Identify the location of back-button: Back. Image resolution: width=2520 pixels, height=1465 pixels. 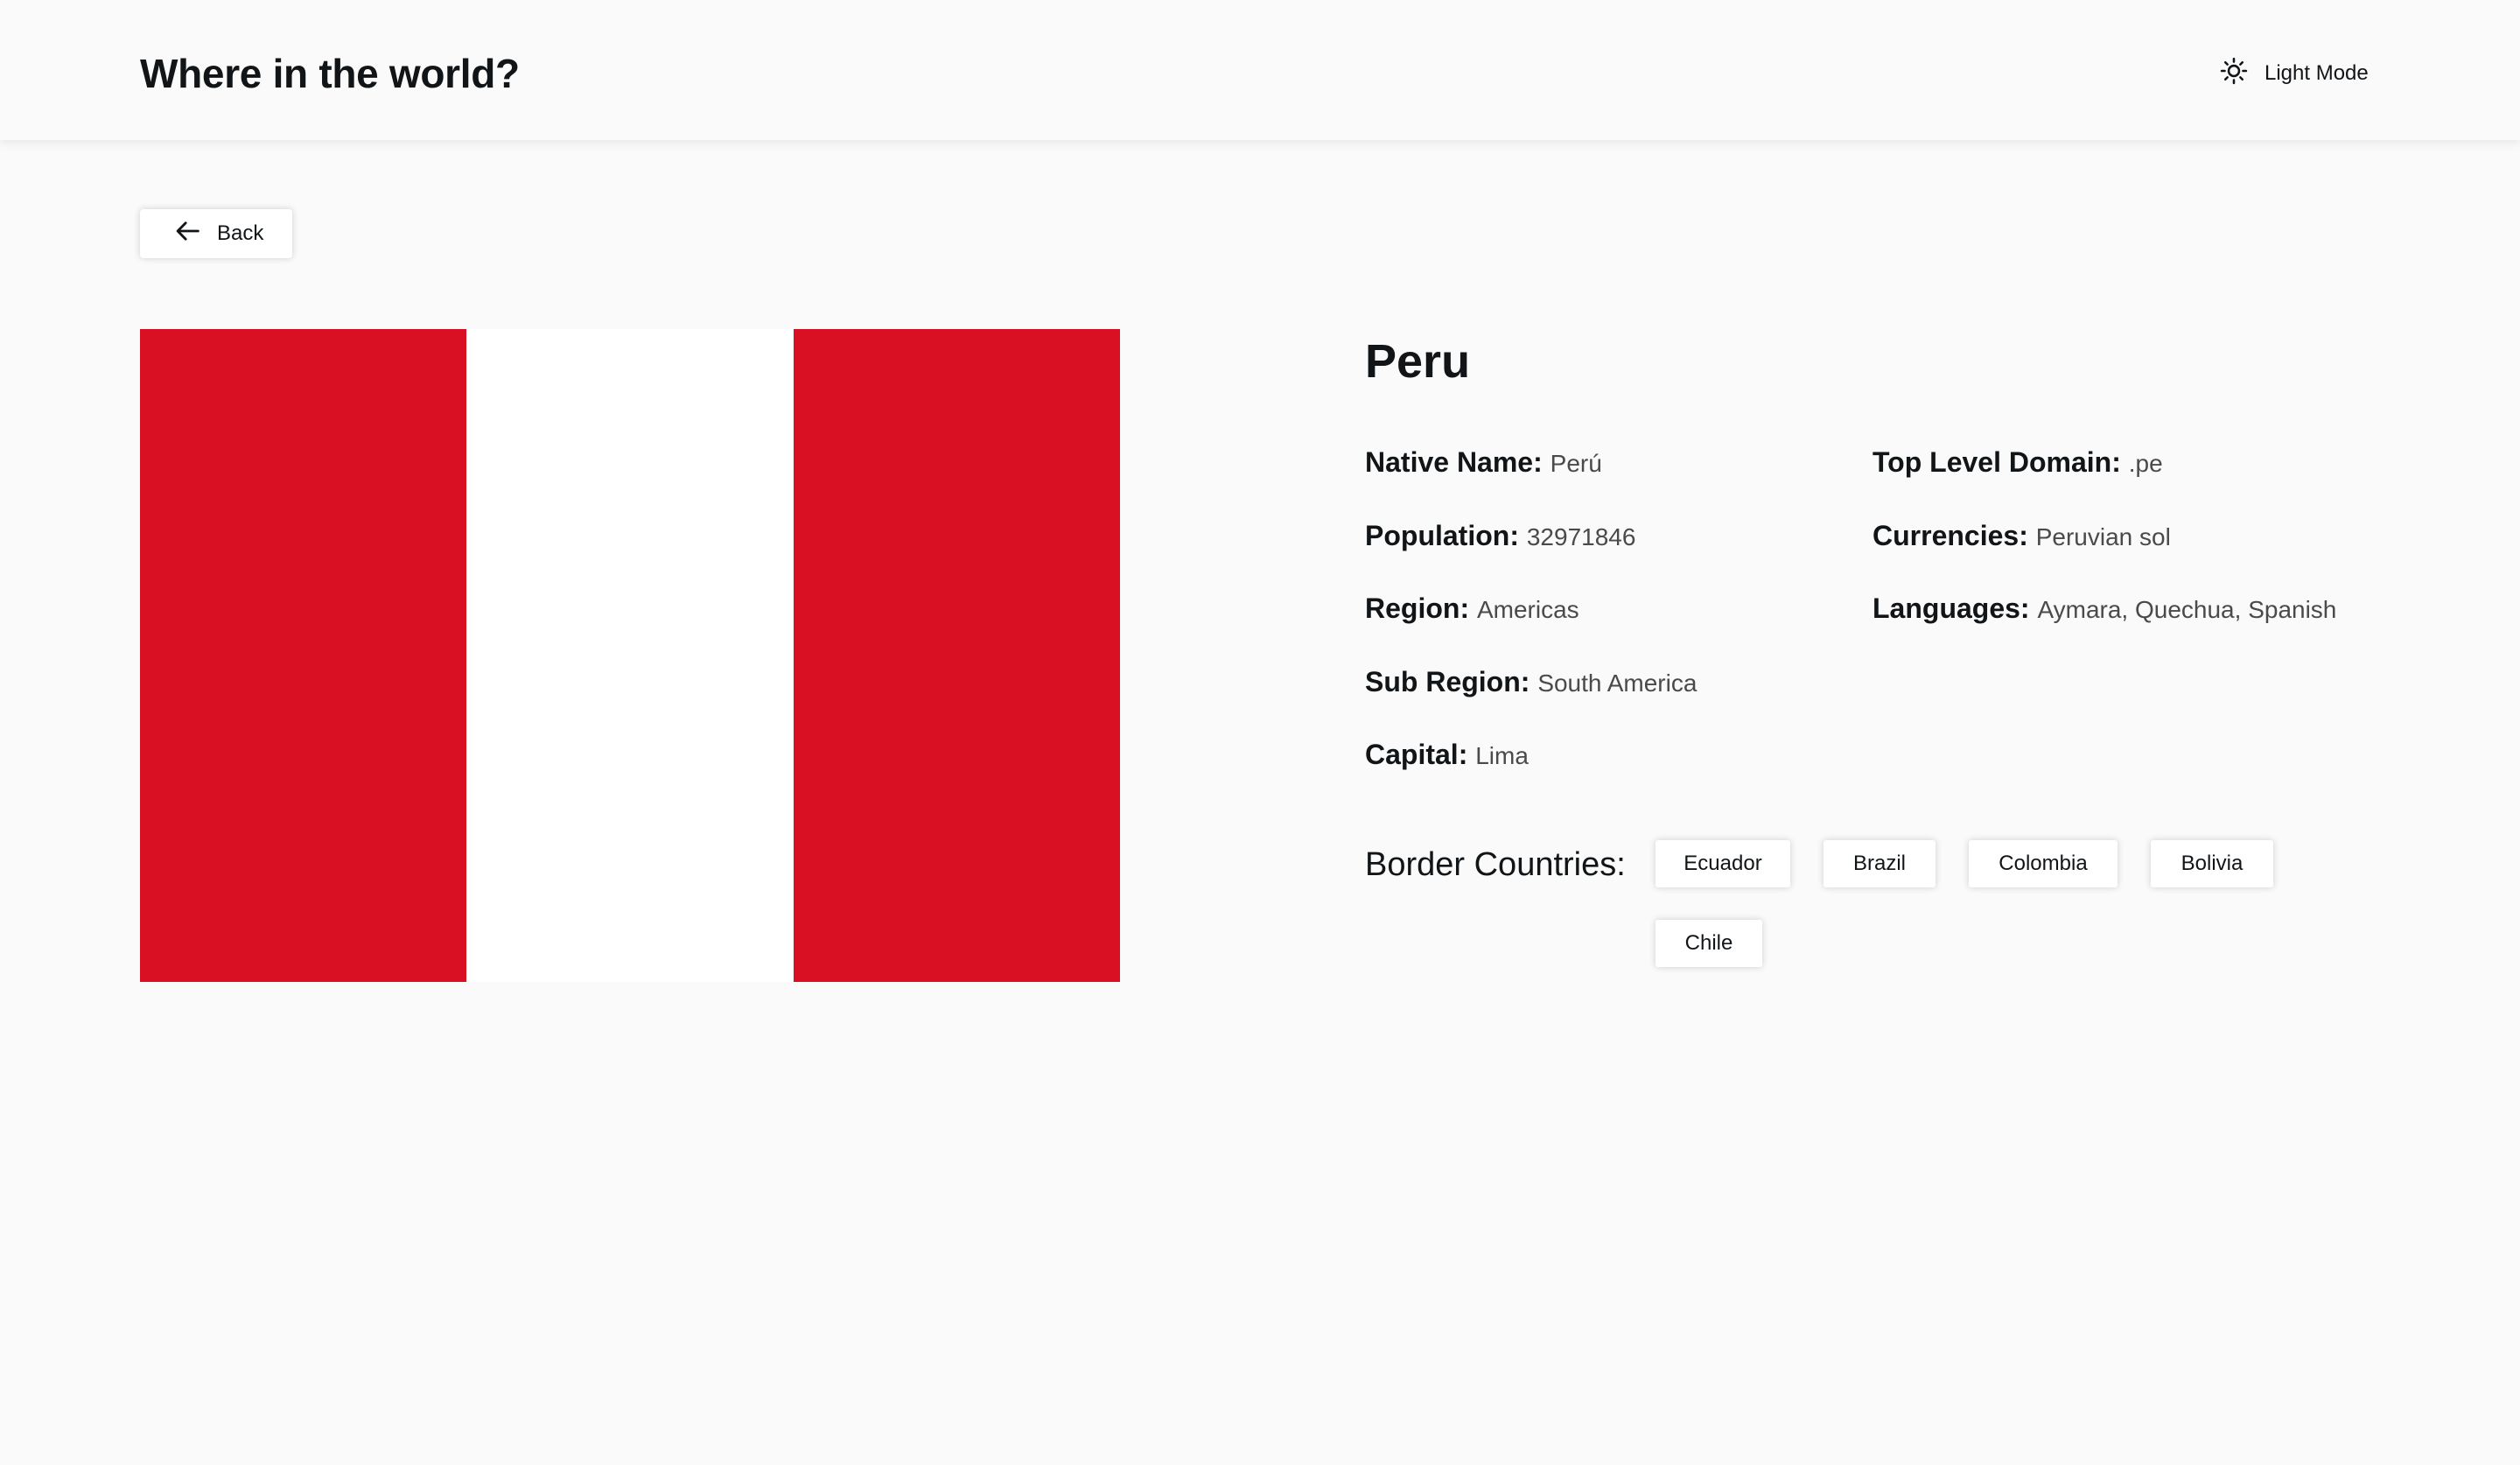
(216, 233).